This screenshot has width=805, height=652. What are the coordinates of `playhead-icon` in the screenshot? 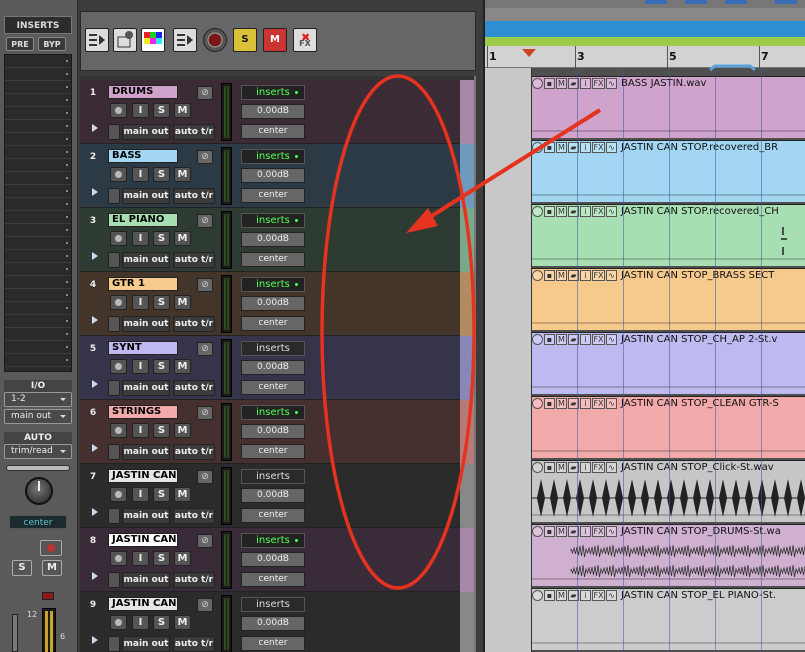 It's located at (529, 53).